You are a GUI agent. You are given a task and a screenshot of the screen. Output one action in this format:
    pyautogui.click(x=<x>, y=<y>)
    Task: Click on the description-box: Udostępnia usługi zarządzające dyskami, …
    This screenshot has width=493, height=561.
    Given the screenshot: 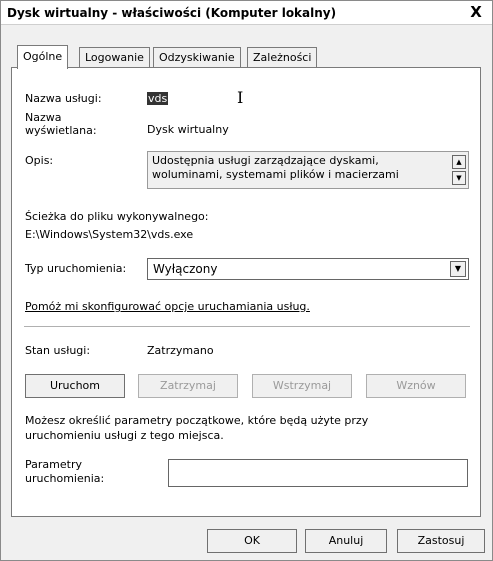 What is the action you would take?
    pyautogui.click(x=308, y=170)
    